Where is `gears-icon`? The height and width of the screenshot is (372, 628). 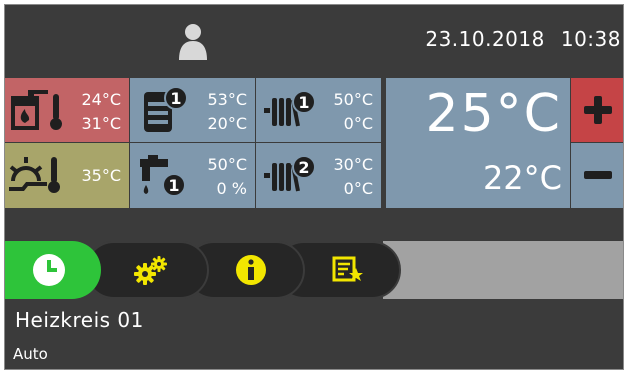
gears-icon is located at coordinates (150, 270).